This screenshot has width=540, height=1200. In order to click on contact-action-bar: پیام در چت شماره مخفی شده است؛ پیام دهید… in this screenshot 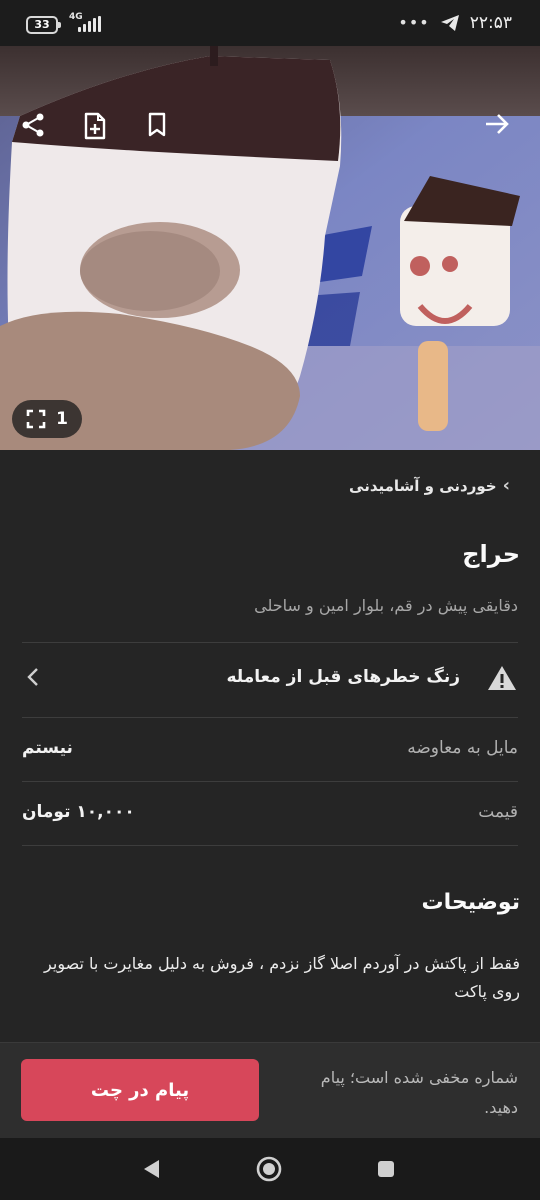, I will do `click(270, 1090)`.